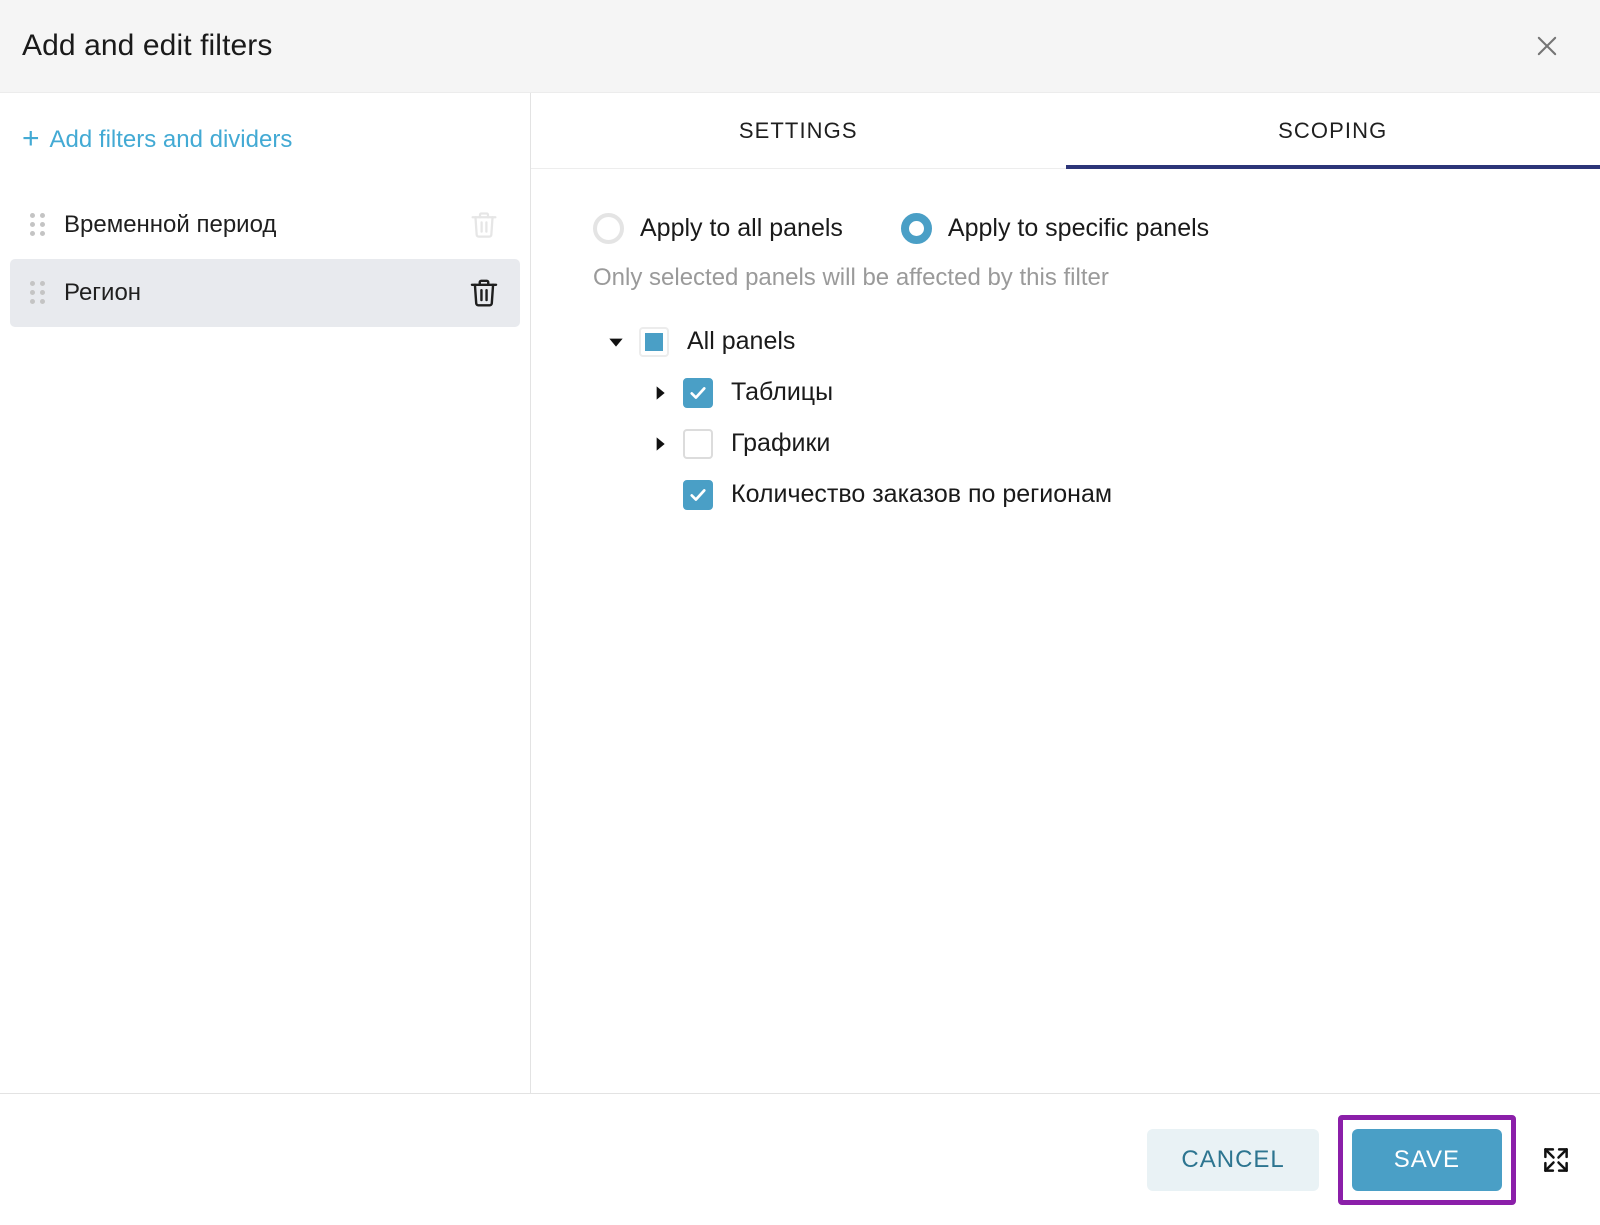 This screenshot has height=1225, width=1600. I want to click on tab-settings: SETTINGS, so click(798, 130).